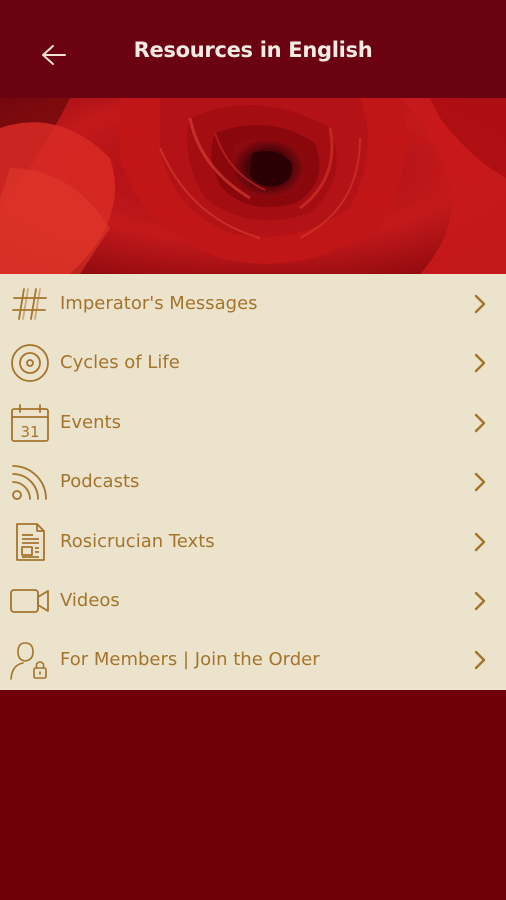  Describe the element at coordinates (30, 422) in the screenshot. I see `calendar-icon: 31` at that location.